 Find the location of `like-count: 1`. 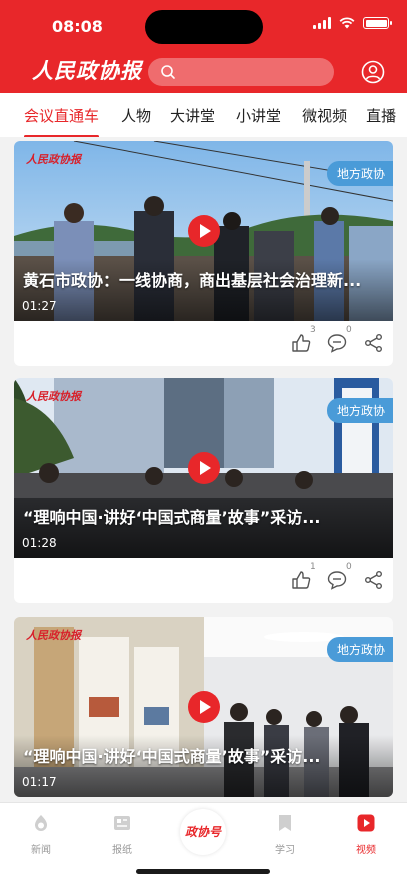

like-count: 1 is located at coordinates (313, 567).